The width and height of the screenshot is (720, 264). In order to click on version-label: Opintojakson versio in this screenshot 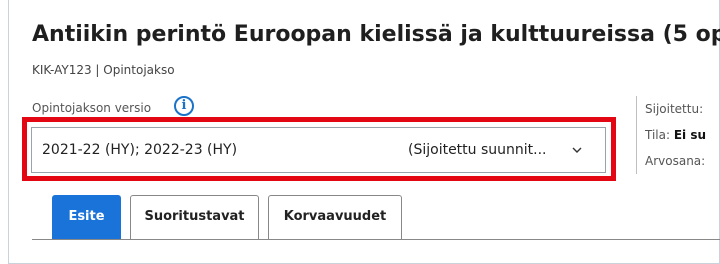, I will do `click(92, 108)`.